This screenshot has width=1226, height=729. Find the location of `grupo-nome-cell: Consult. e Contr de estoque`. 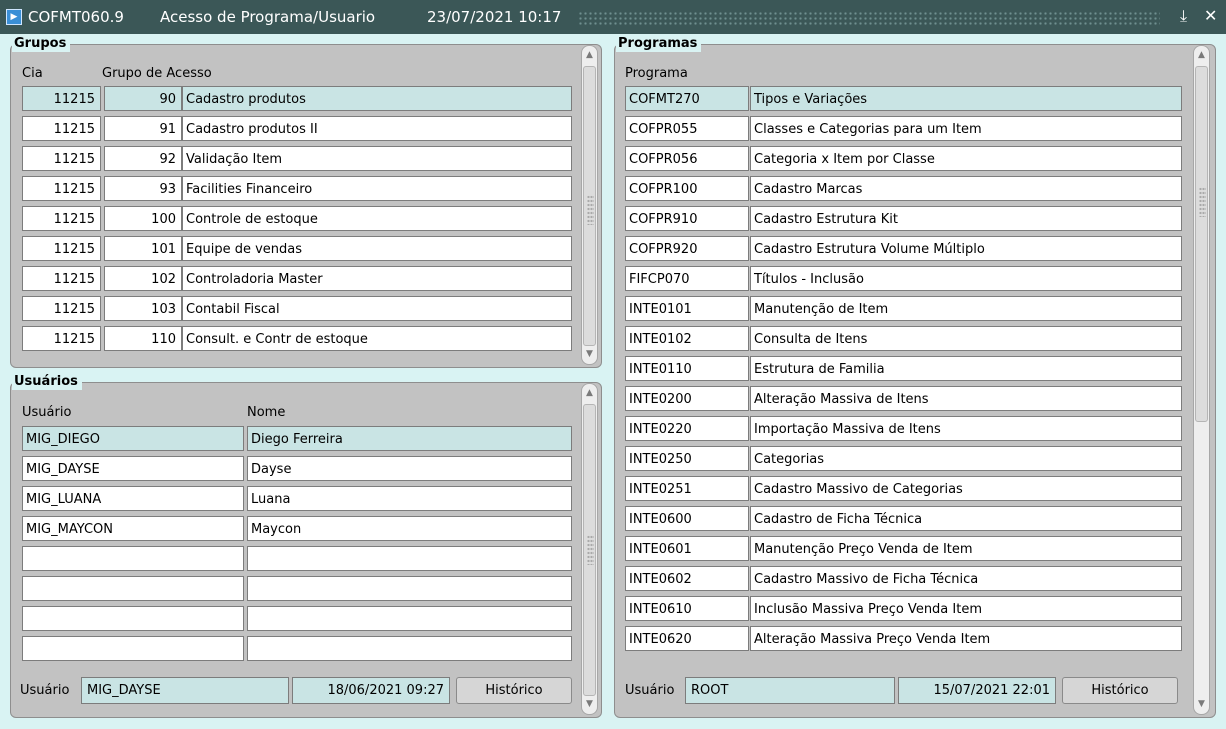

grupo-nome-cell: Consult. e Contr de estoque is located at coordinates (377, 338).